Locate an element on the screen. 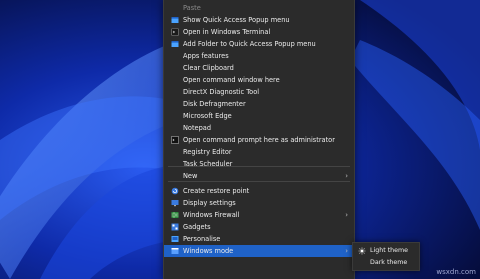 This screenshot has height=279, width=480. menu-item-create-restore-point: Create restore point is located at coordinates (259, 191).